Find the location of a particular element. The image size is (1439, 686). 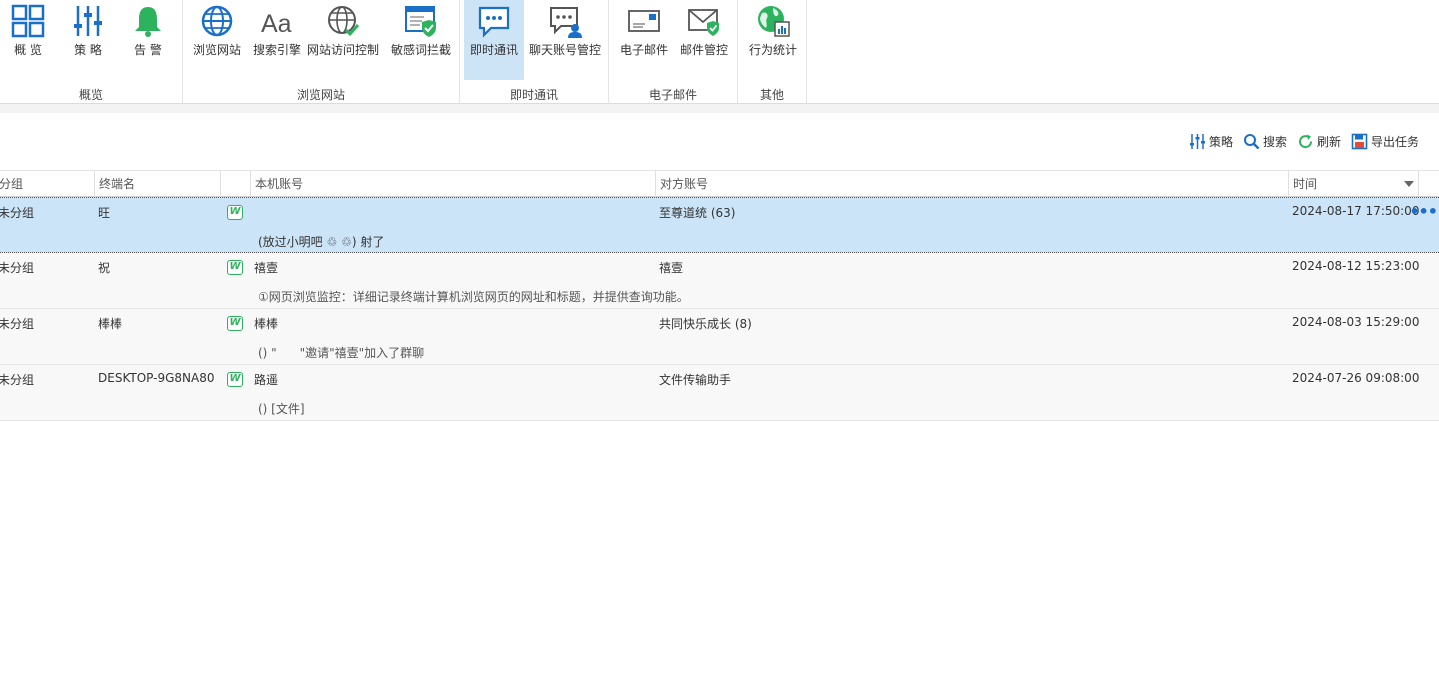

globe-icon is located at coordinates (217, 21).